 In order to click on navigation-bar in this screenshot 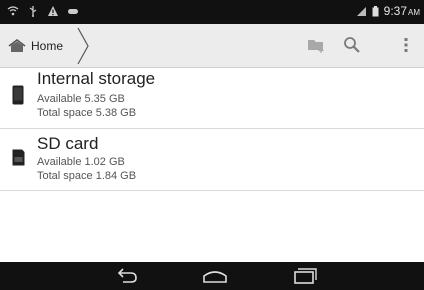, I will do `click(212, 276)`.